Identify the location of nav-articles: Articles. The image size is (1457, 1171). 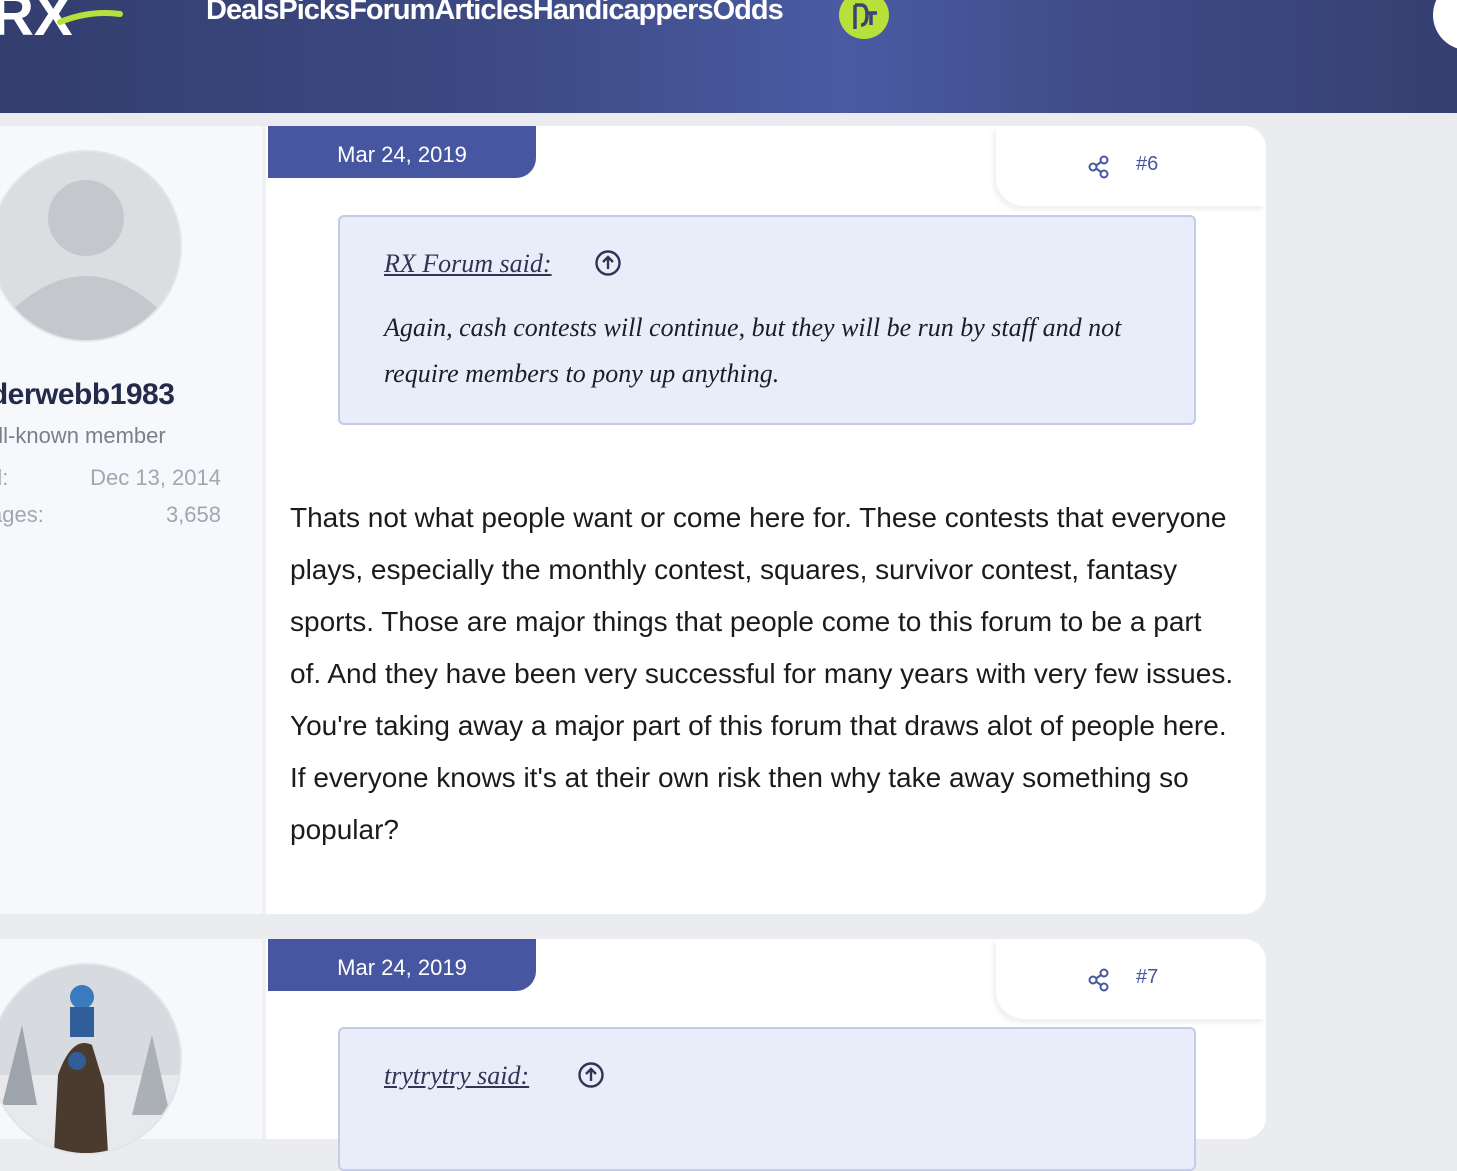
(483, 13).